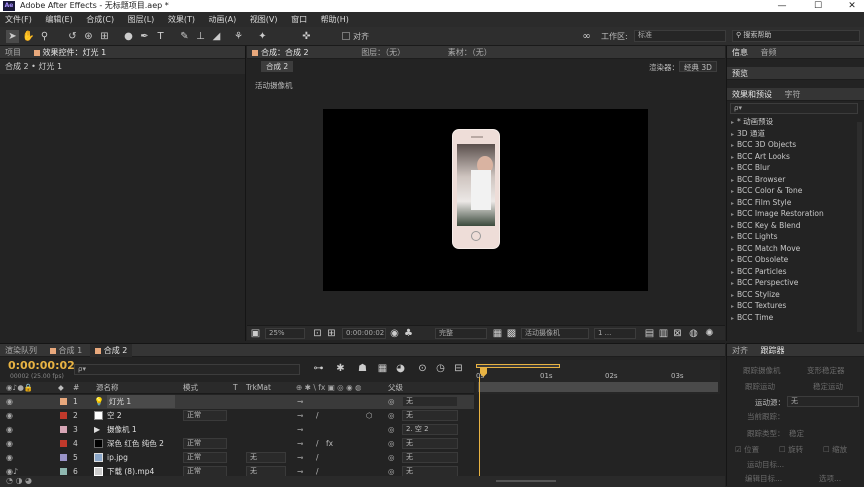 The image size is (864, 487). Describe the element at coordinates (364, 333) in the screenshot. I see `viewer-timecode: 0:00:00:02` at that location.